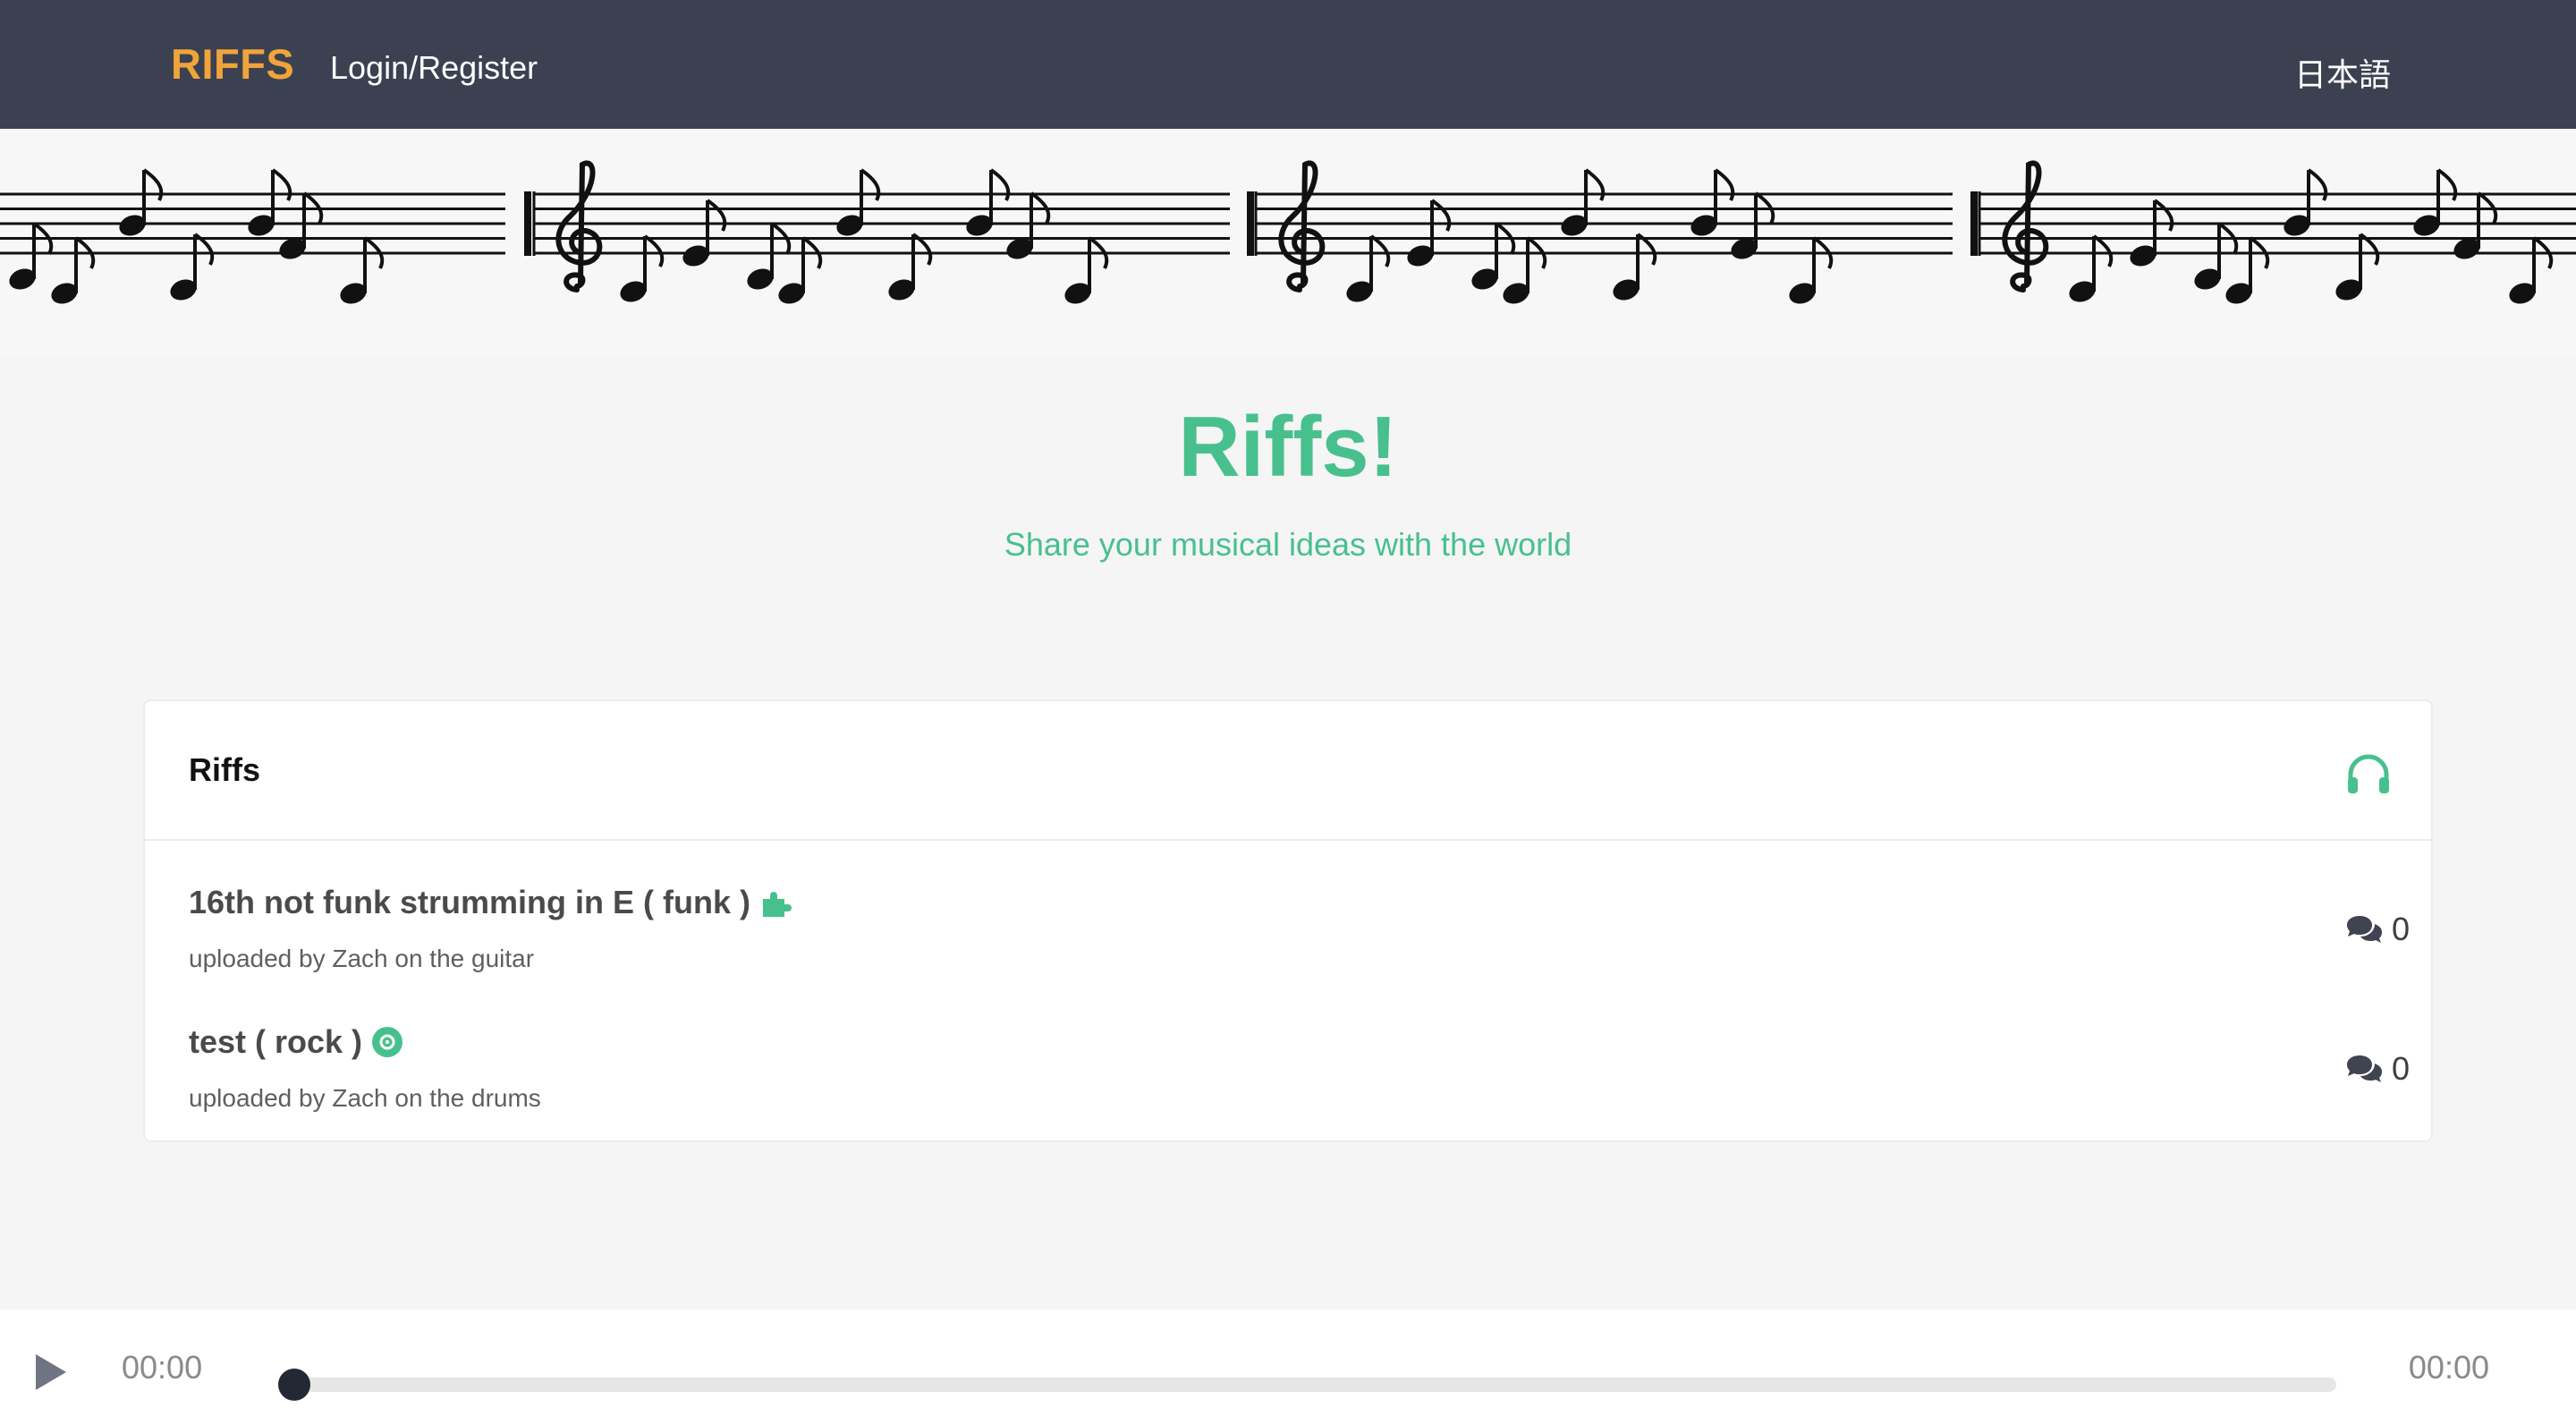 The image size is (2576, 1424). What do you see at coordinates (434, 68) in the screenshot?
I see `login-register-link: Login/Register` at bounding box center [434, 68].